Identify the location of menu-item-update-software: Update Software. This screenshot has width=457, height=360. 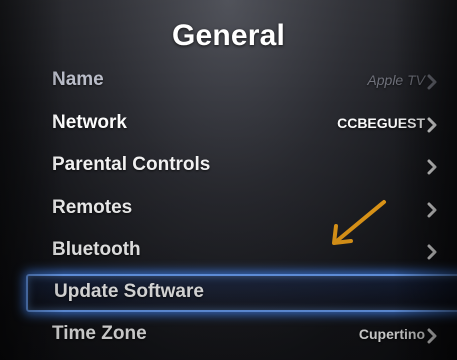
(228, 292).